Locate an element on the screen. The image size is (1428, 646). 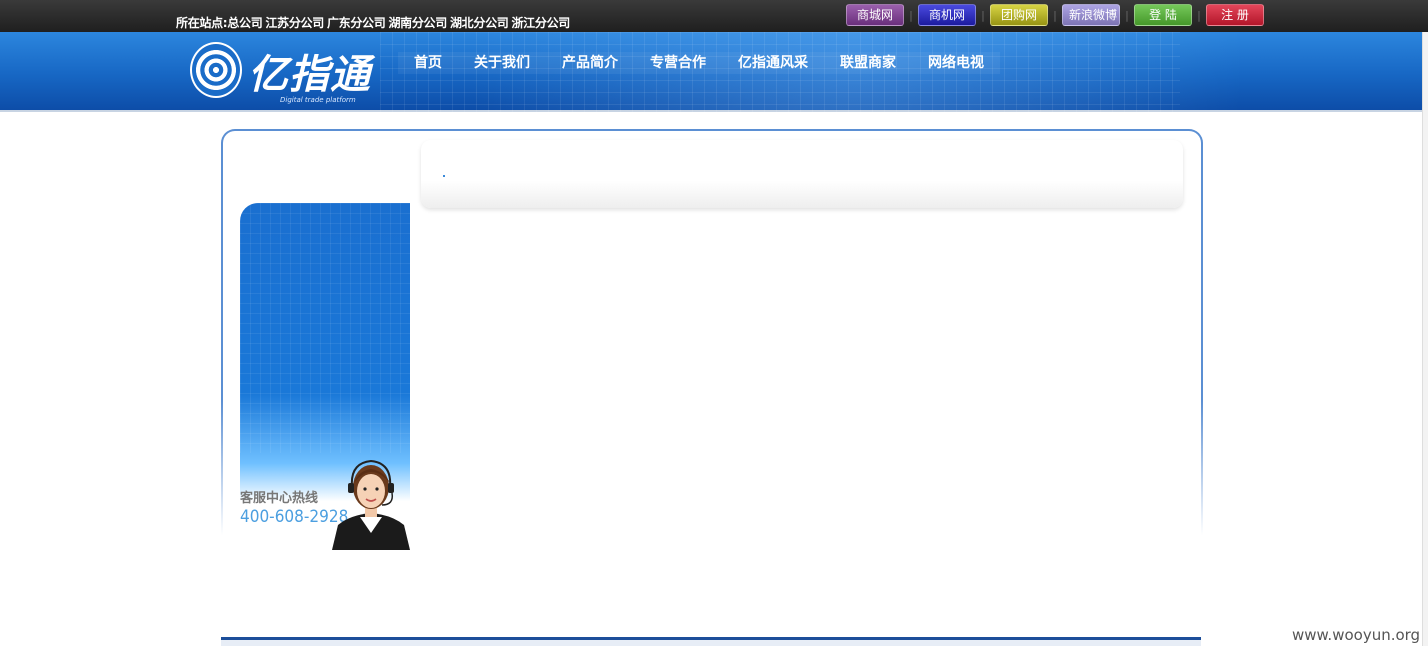
weibo-button: 新浪微博 is located at coordinates (1091, 15).